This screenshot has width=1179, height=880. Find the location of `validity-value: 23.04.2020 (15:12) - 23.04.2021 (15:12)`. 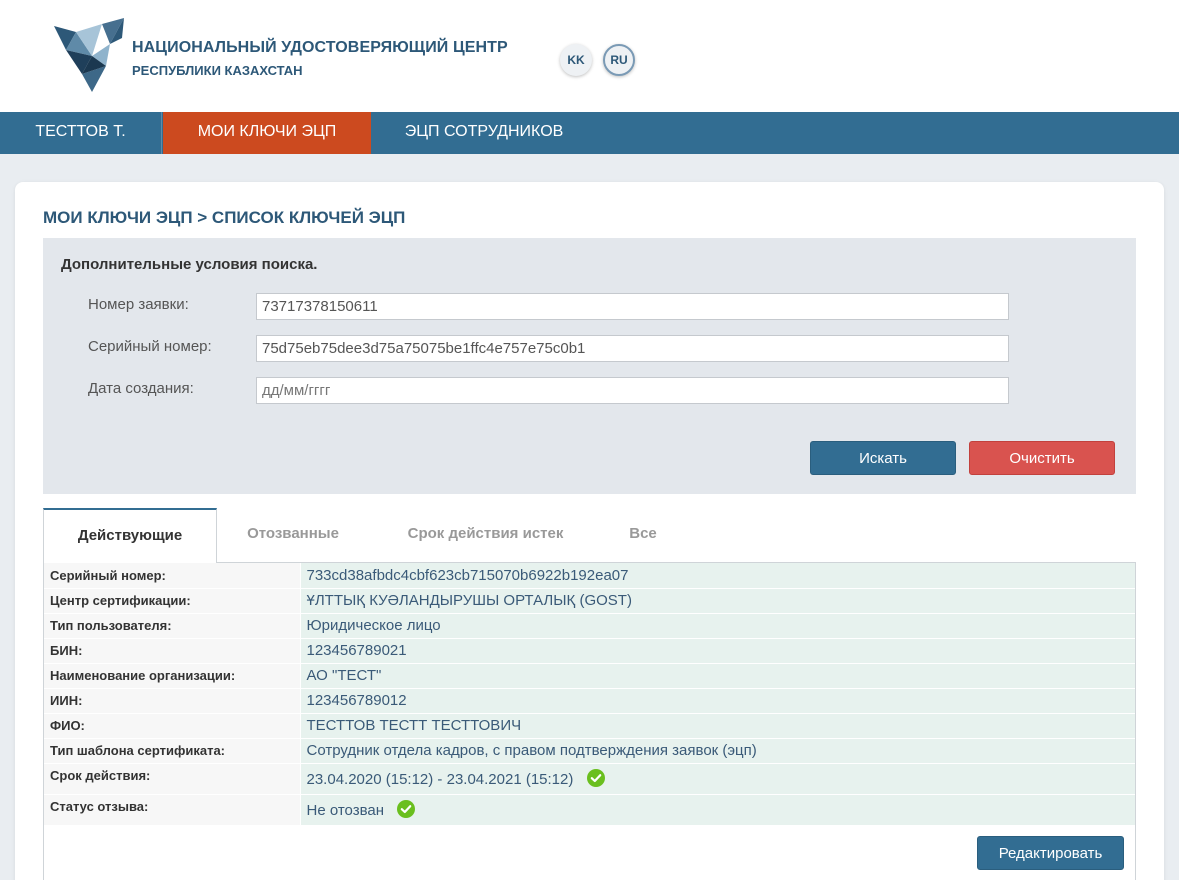

validity-value: 23.04.2020 (15:12) - 23.04.2021 (15:12) is located at coordinates (440, 779).